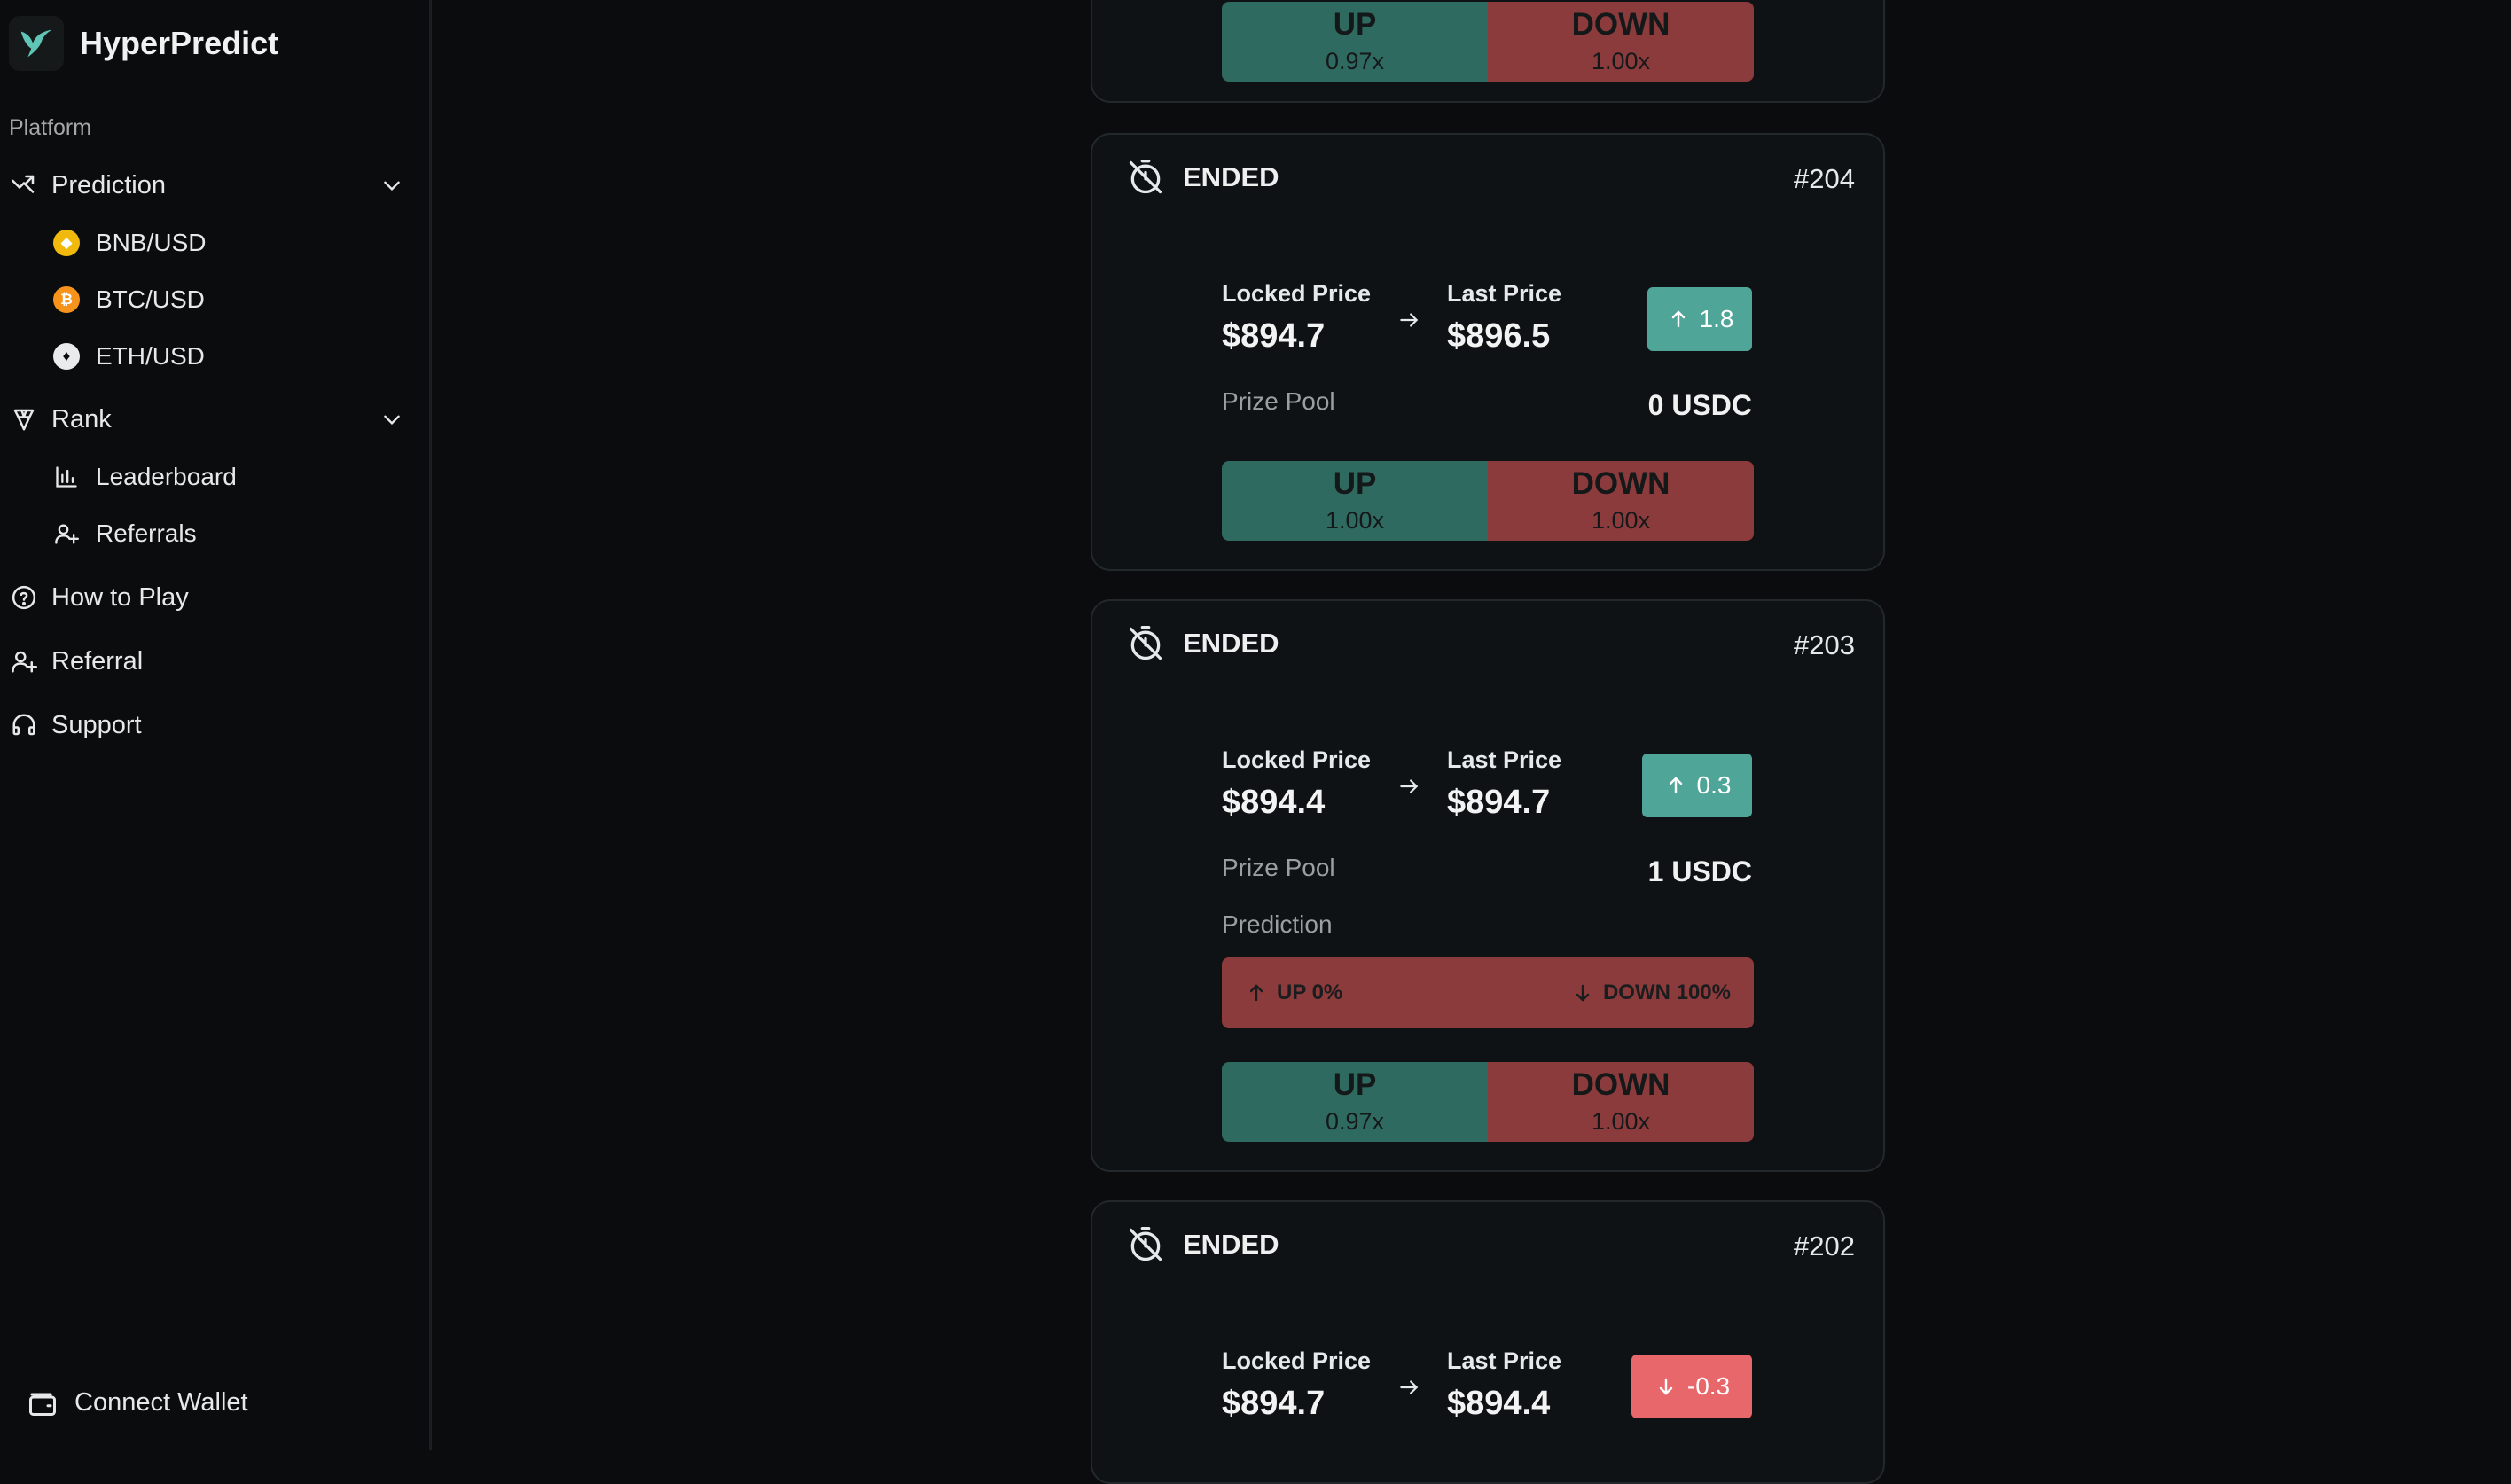  Describe the element at coordinates (24, 419) in the screenshot. I see `trophy-icon` at that location.